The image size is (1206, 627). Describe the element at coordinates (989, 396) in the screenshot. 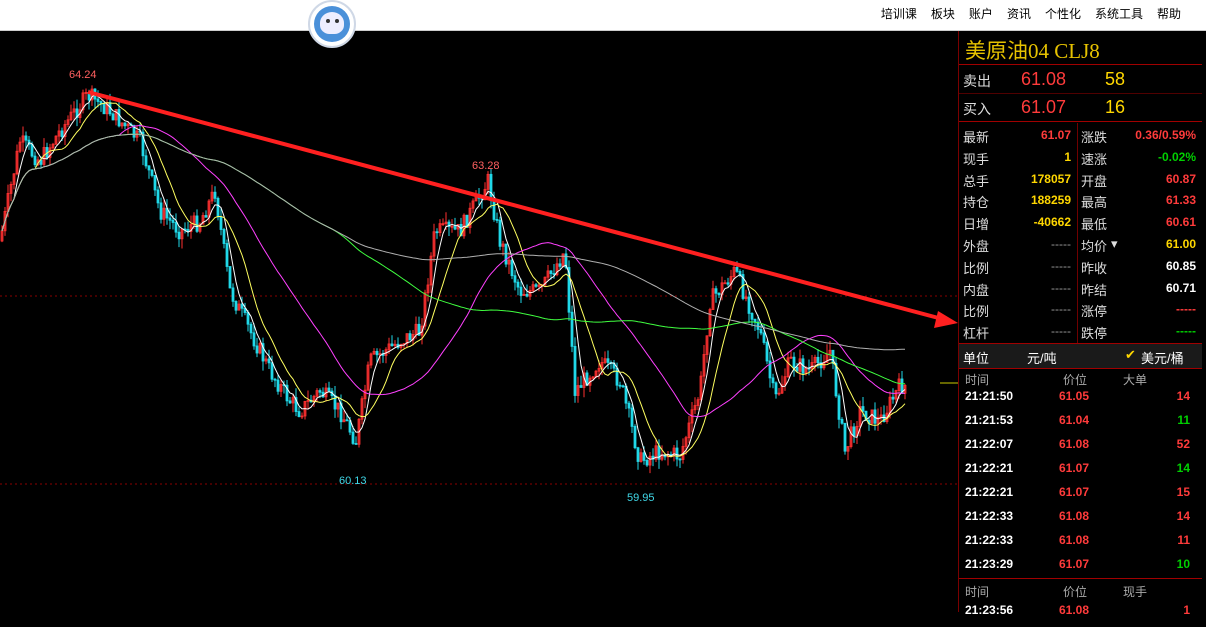

I see `tick-time: 21:21:50` at that location.